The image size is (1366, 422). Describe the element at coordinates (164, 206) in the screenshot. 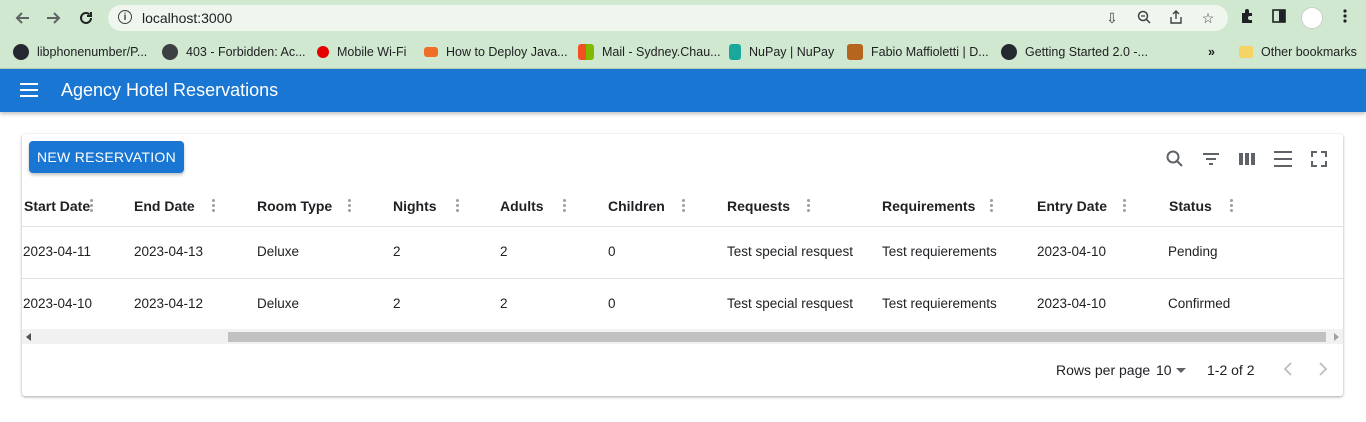

I see `column-header-end-date: End Date` at that location.